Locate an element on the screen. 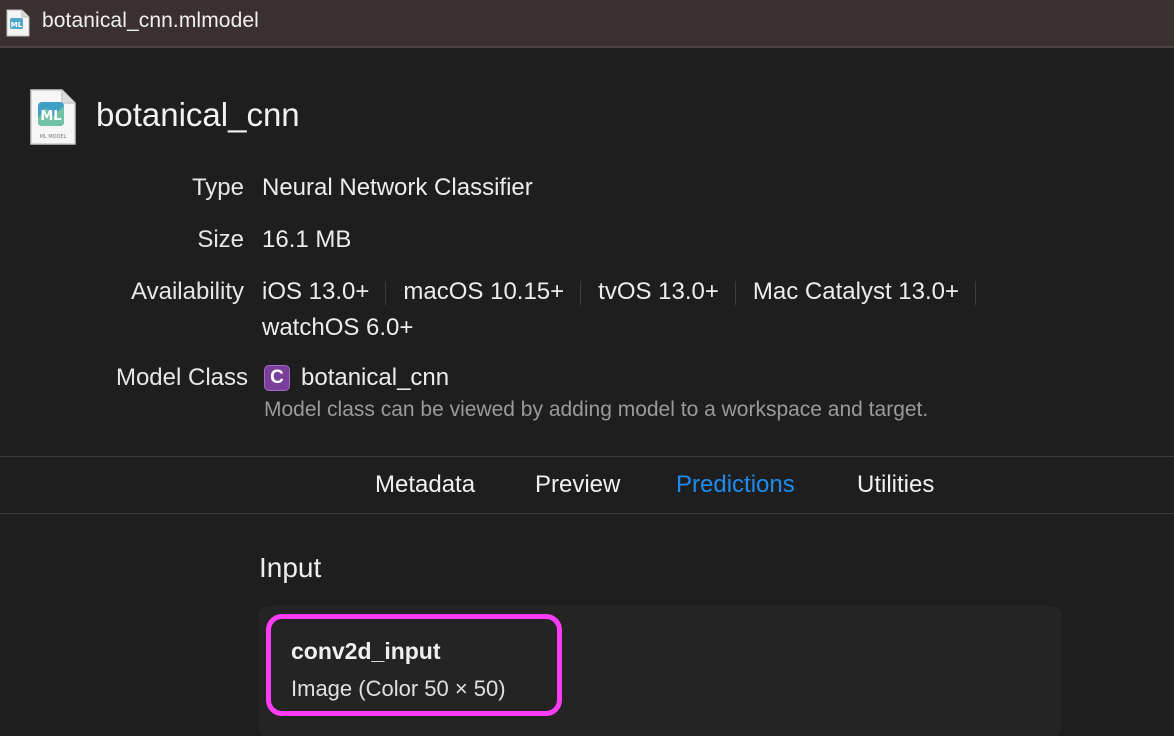 The image size is (1174, 736). input-section-title: Input is located at coordinates (290, 567).